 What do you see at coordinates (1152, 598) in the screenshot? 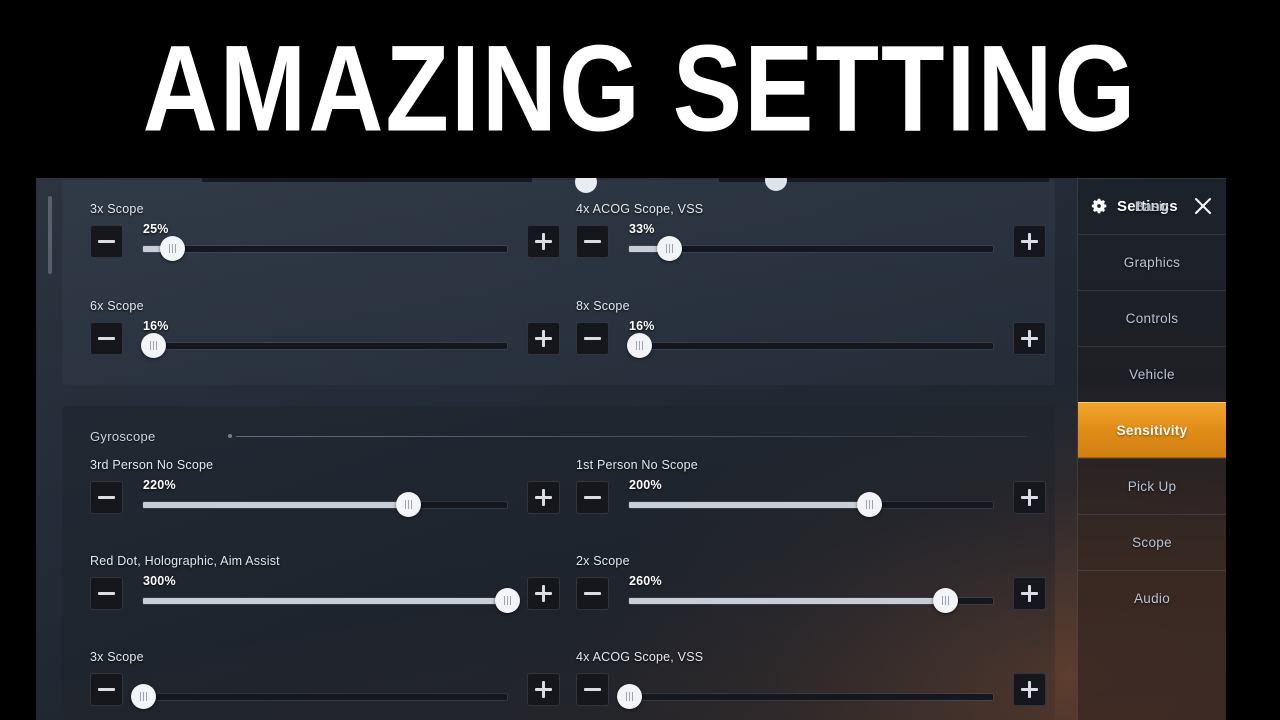
I see `sidebar-item-audio: Audio` at bounding box center [1152, 598].